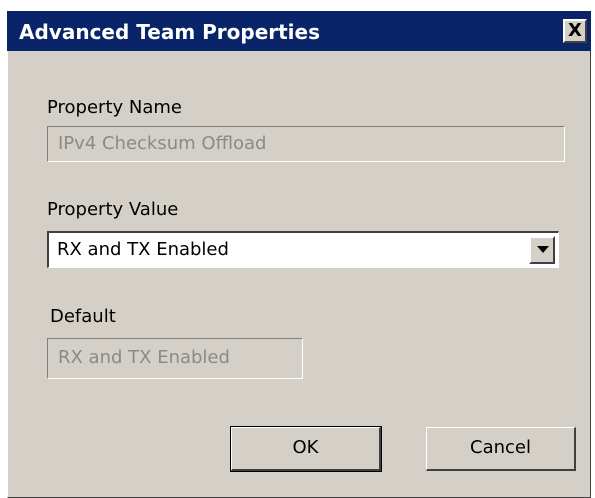  I want to click on default-label: Default, so click(83, 316).